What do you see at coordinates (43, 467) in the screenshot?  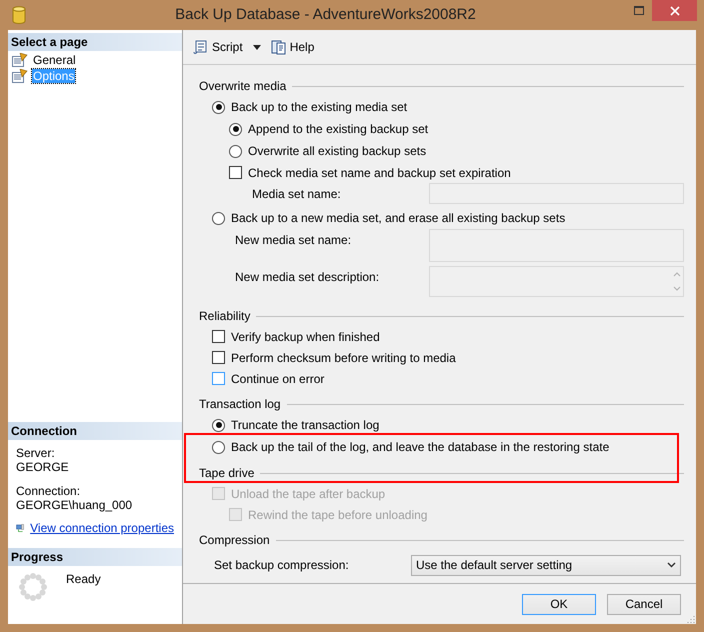 I see `server-name: GEORGE` at bounding box center [43, 467].